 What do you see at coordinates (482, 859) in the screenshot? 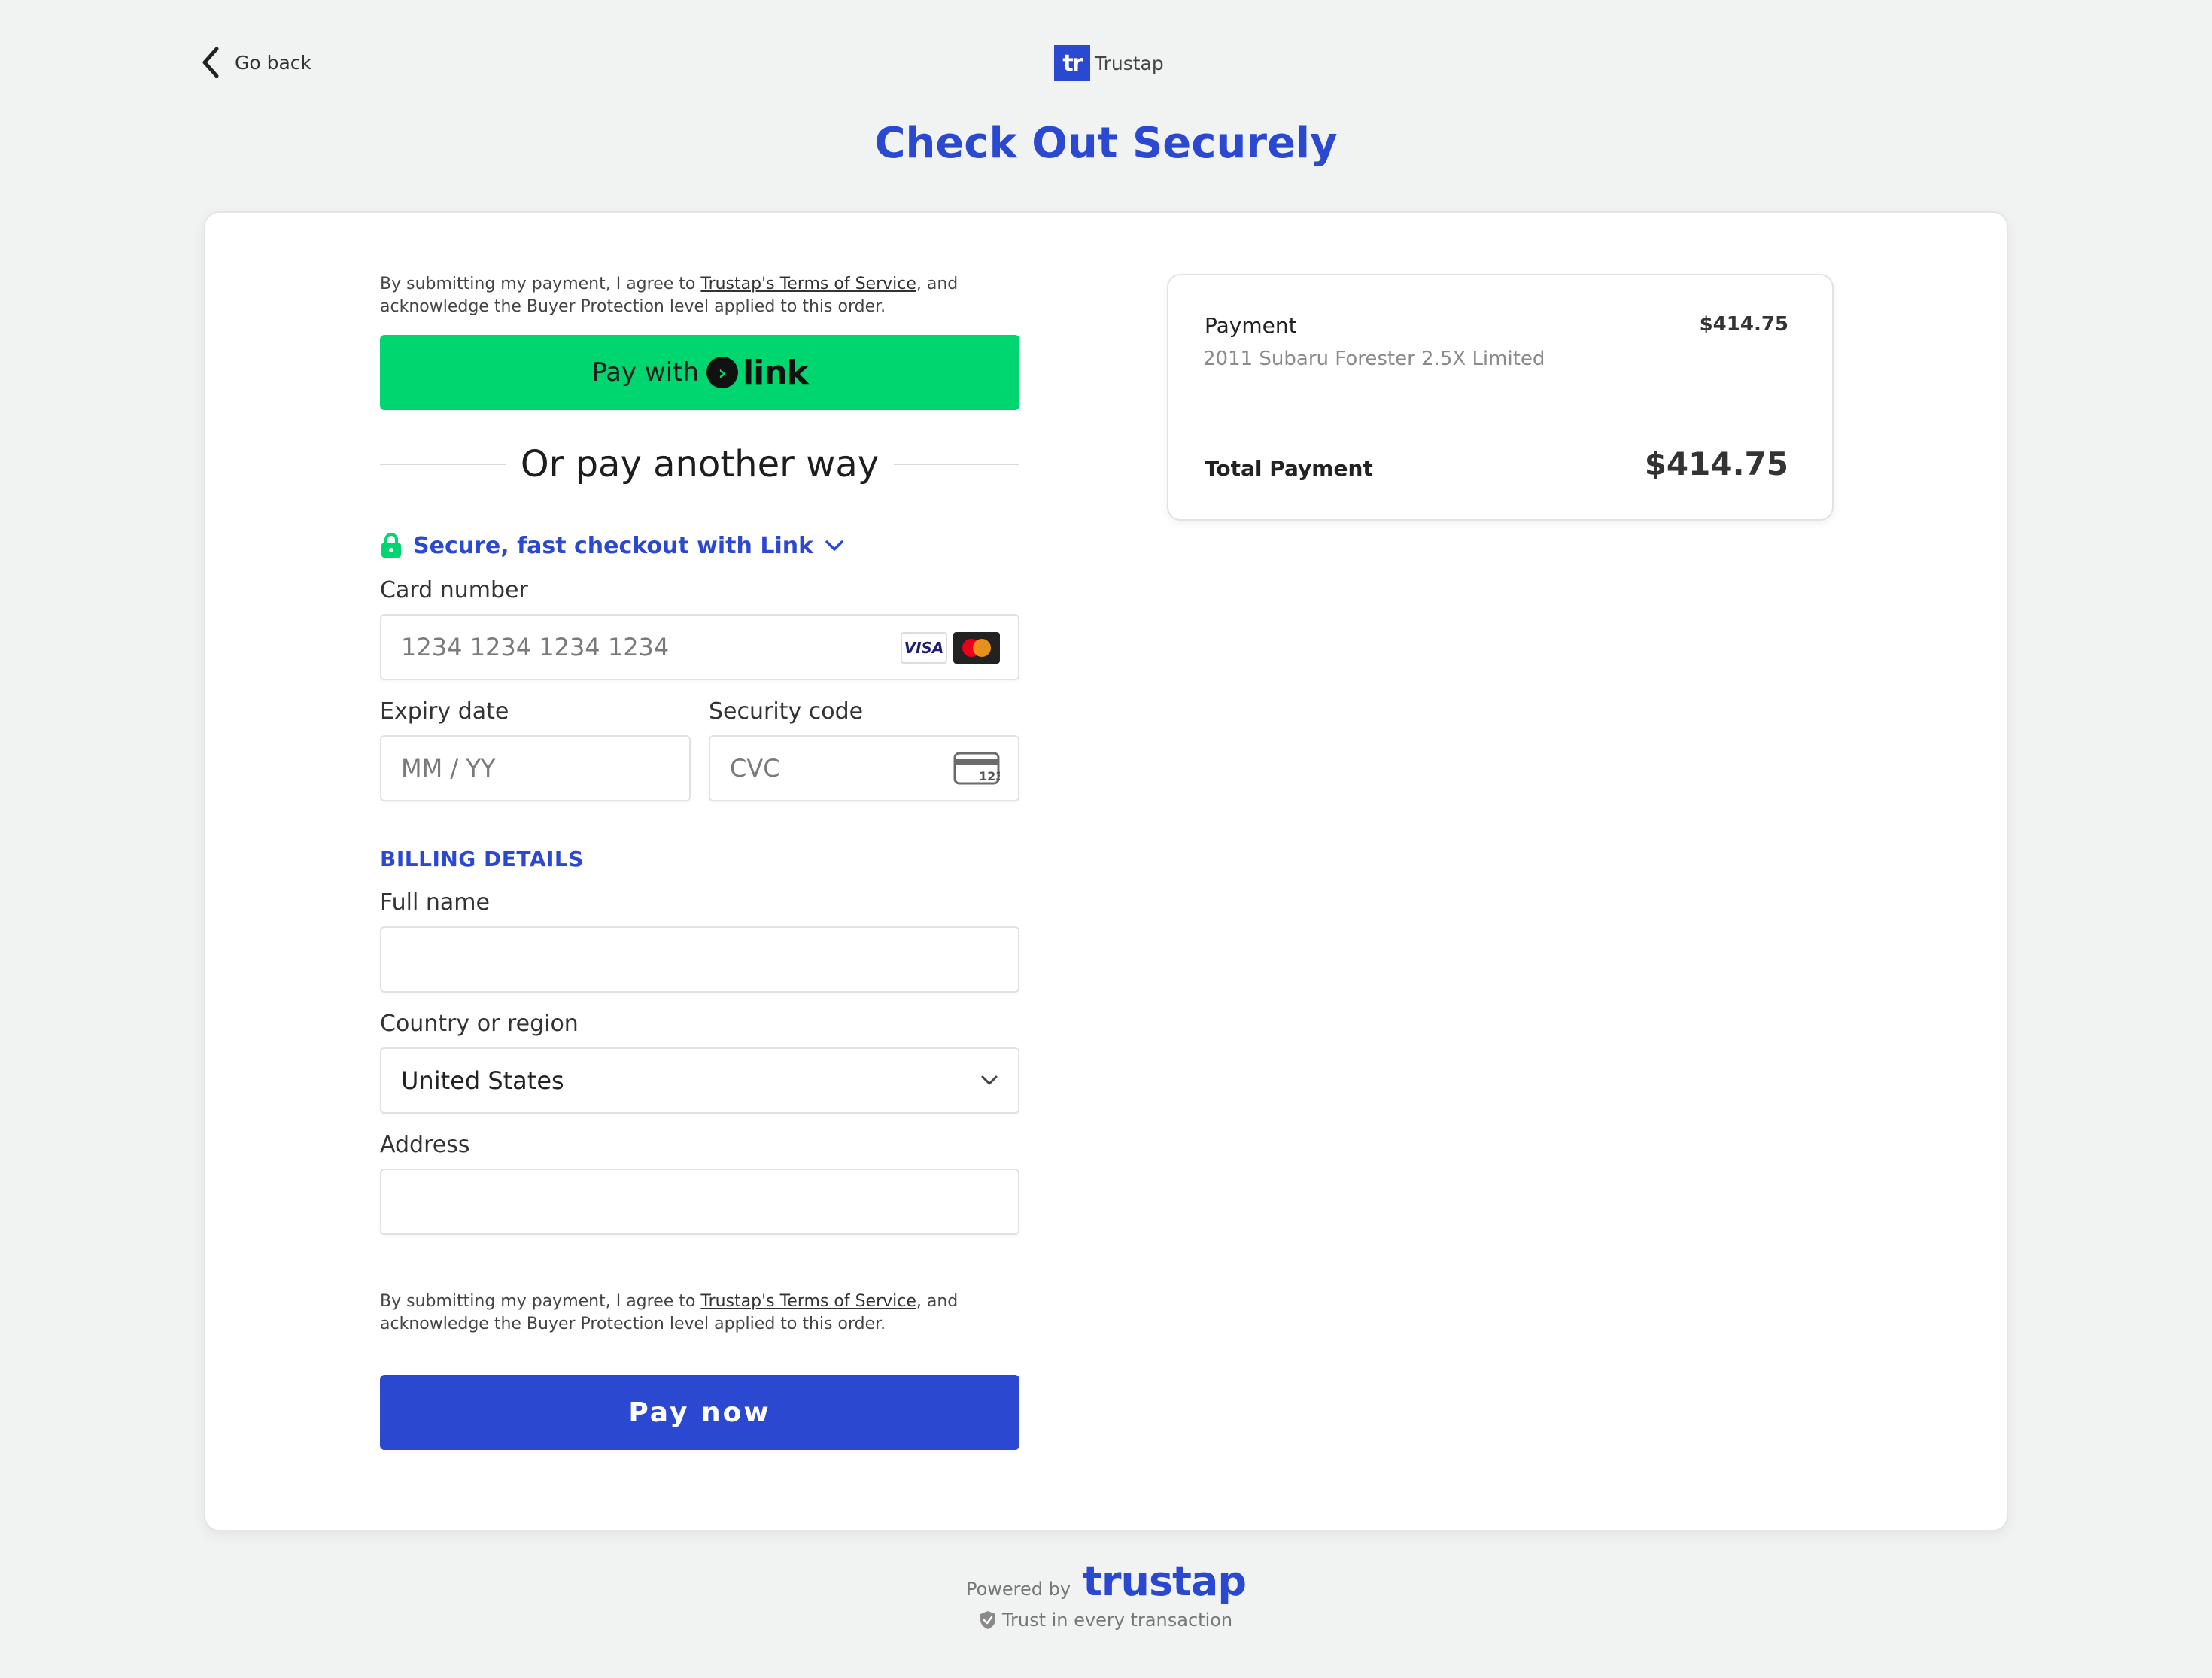
I see `billing-details-heading: BILLING DETAILS` at bounding box center [482, 859].